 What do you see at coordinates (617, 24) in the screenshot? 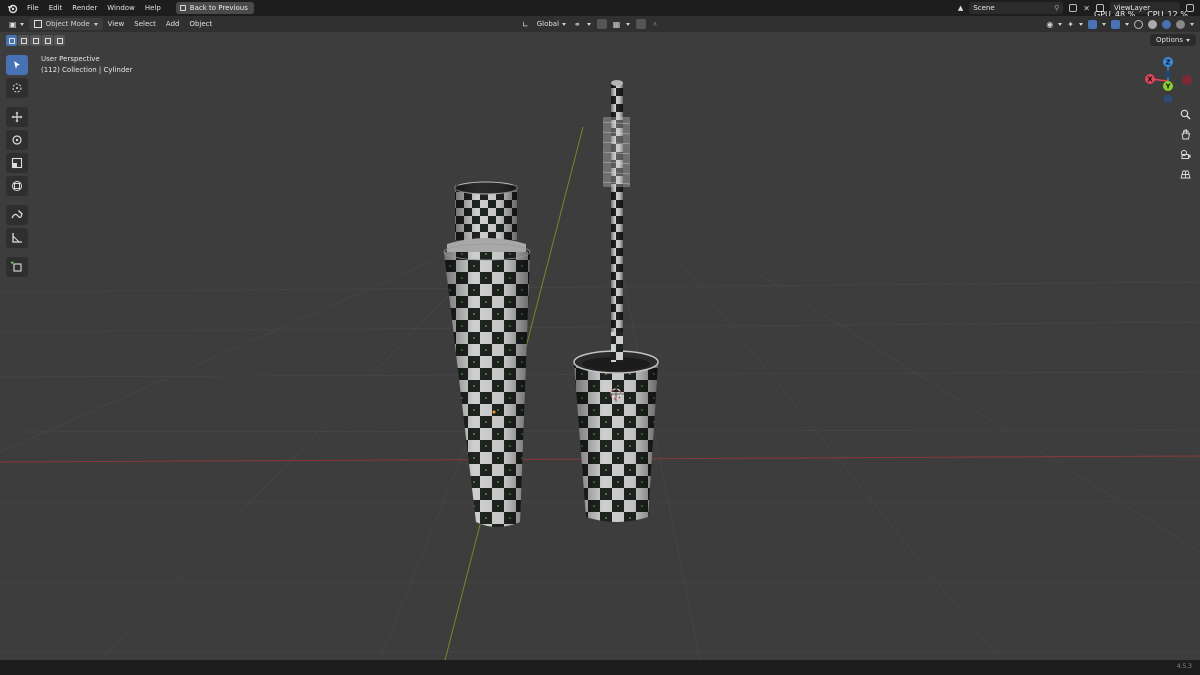
I see `snap-target-icon: ▦` at bounding box center [617, 24].